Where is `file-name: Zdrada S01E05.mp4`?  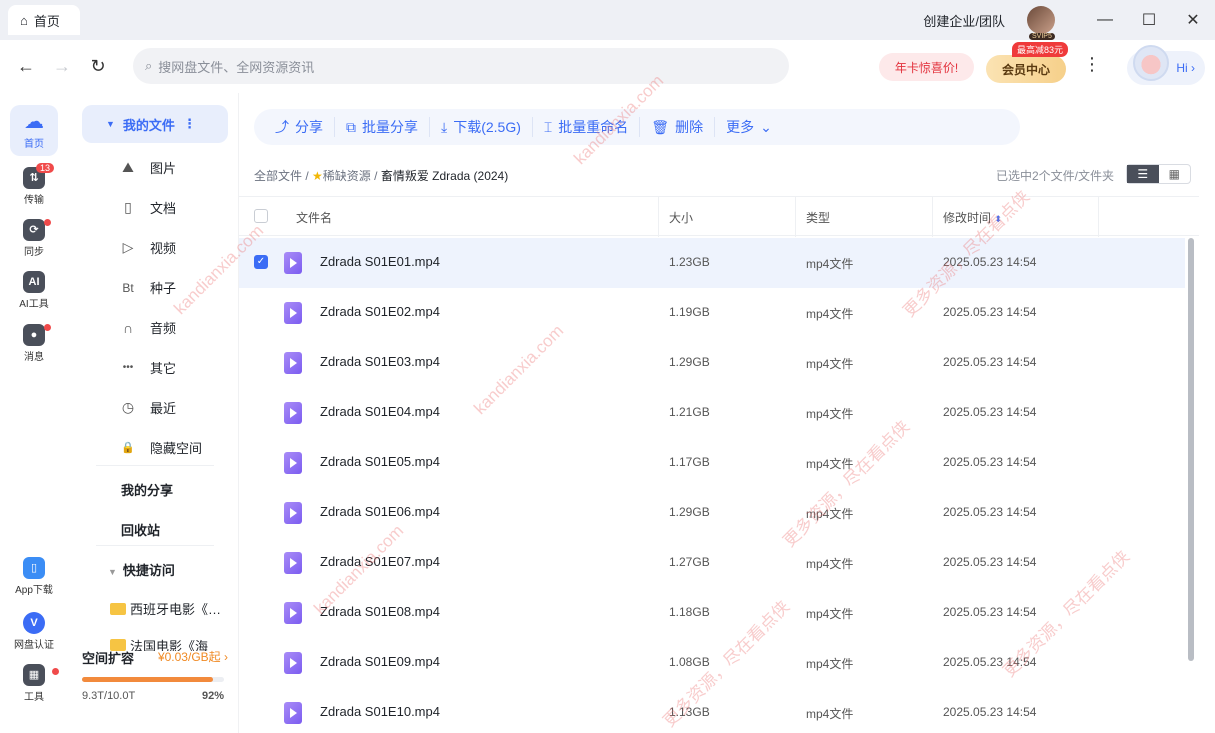 file-name: Zdrada S01E05.mp4 is located at coordinates (380, 461).